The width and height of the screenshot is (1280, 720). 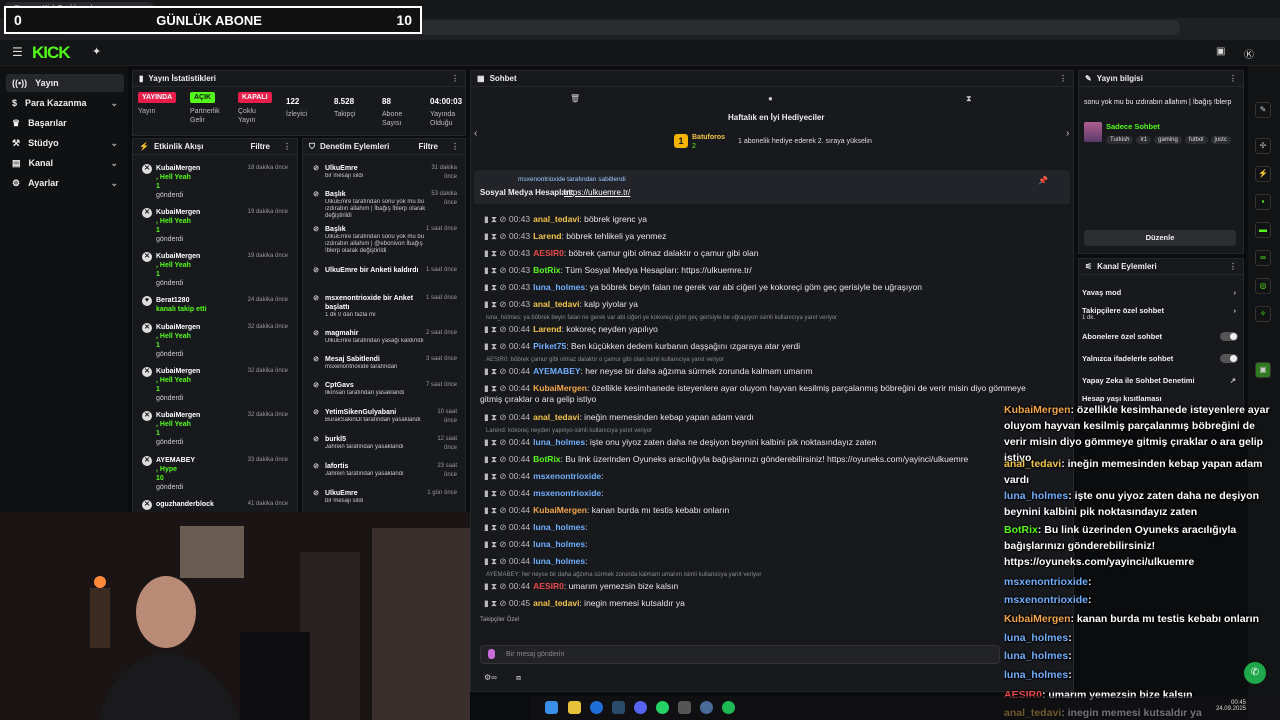 I want to click on moderation-filter-button: Filtre, so click(x=428, y=146).